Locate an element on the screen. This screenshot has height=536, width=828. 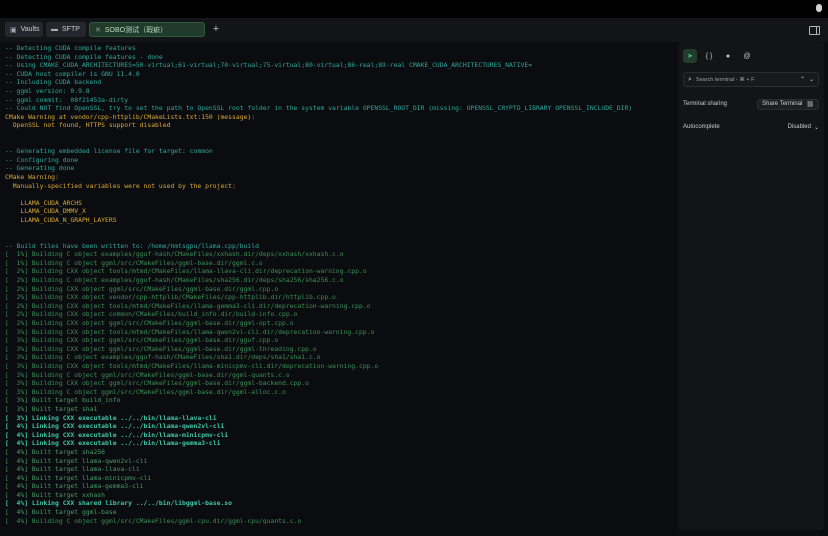
terminal-line: -- Detecting CUDA compile features is located at coordinates (70, 48).